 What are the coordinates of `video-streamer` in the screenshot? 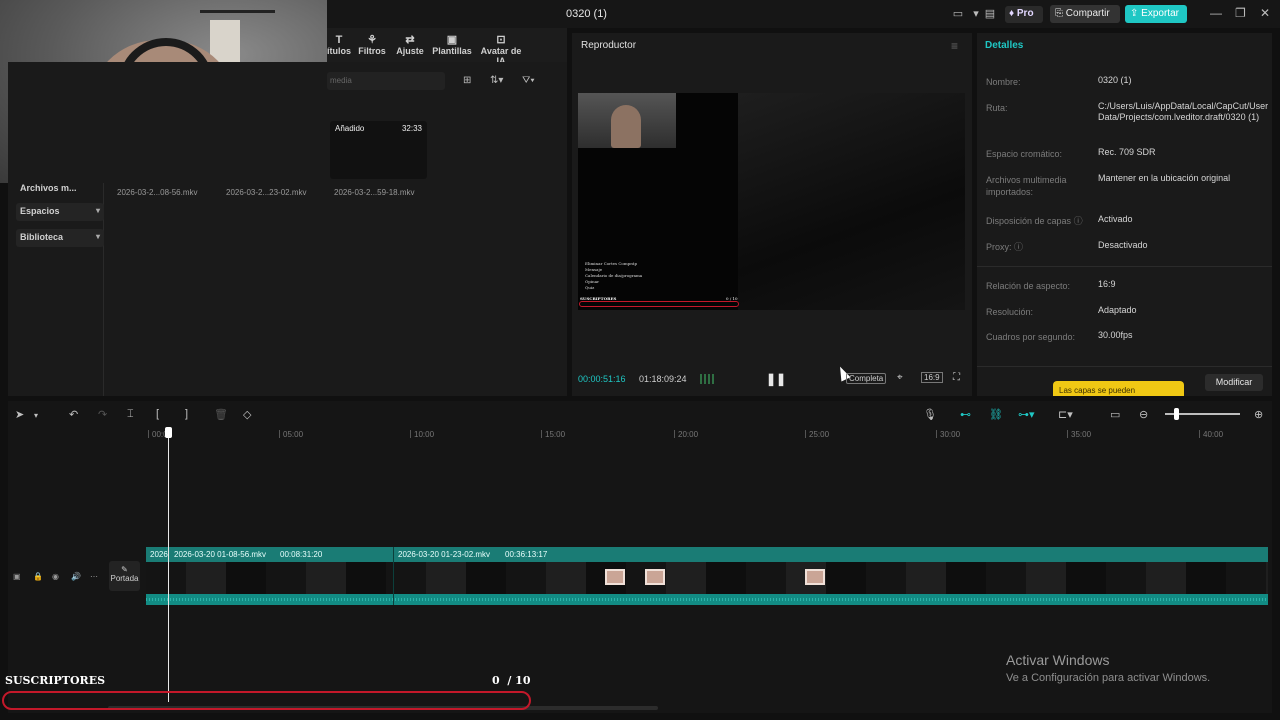 It's located at (626, 126).